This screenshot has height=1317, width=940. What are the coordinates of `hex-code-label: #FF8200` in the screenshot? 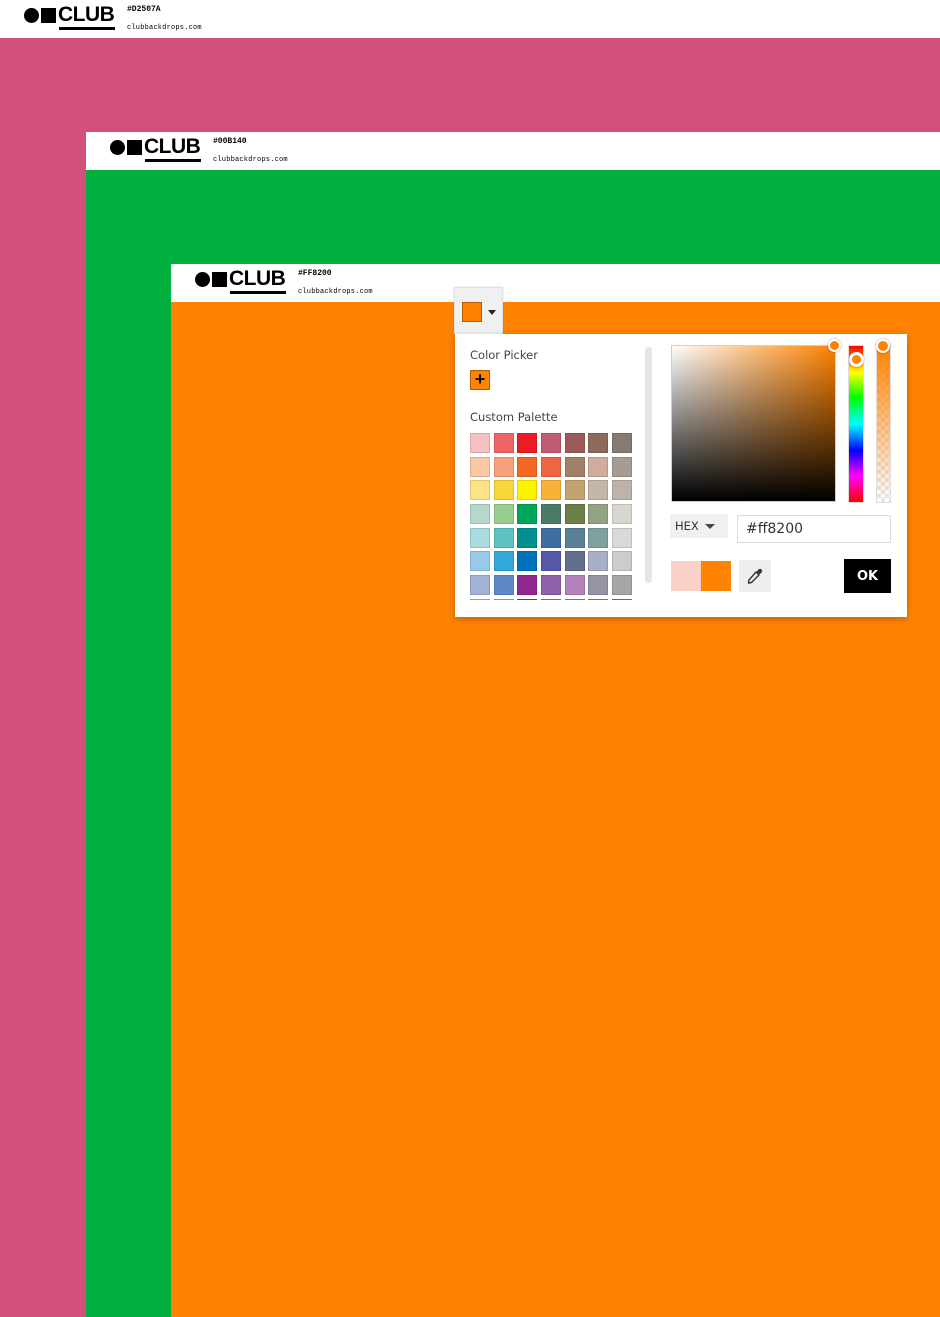 It's located at (315, 273).